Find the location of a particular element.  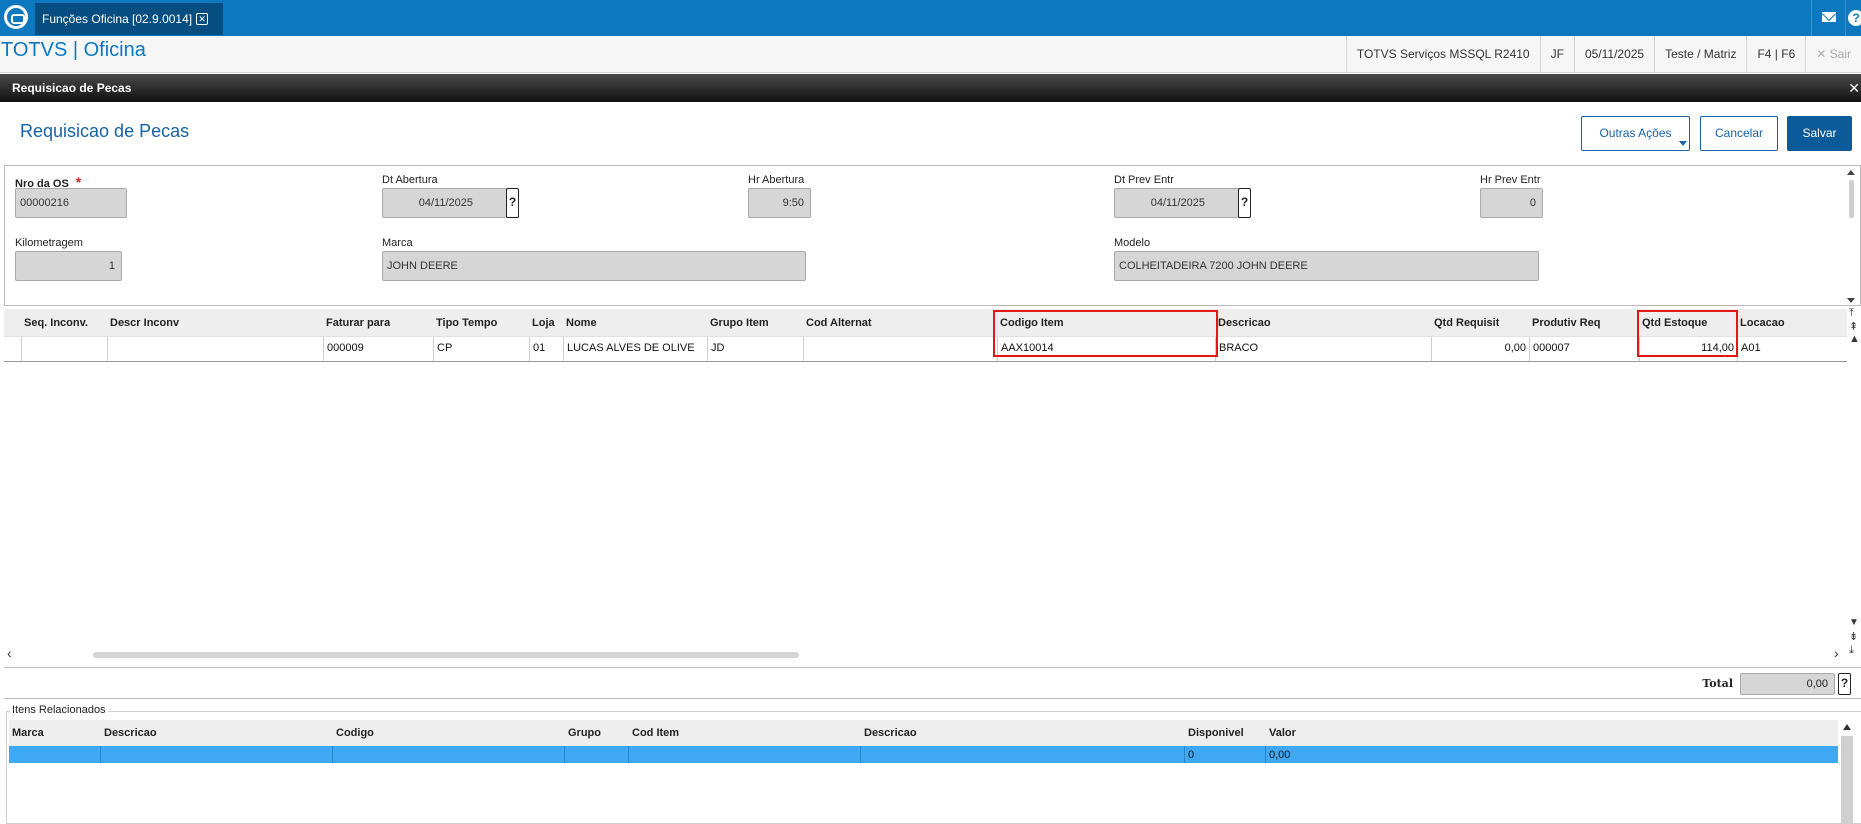

scroll-down-icon is located at coordinates (1851, 300).